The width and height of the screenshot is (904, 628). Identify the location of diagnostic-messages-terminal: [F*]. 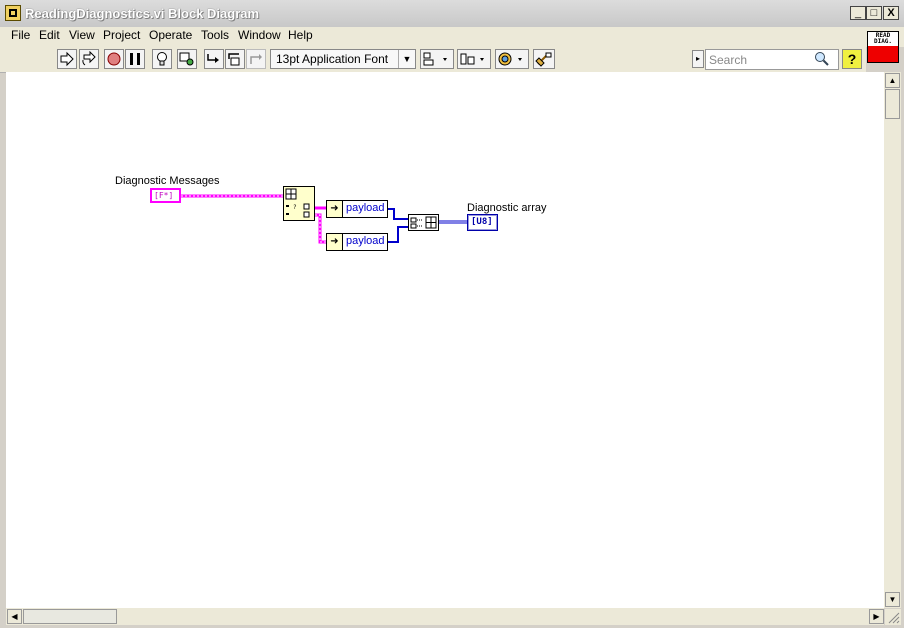
(165, 195).